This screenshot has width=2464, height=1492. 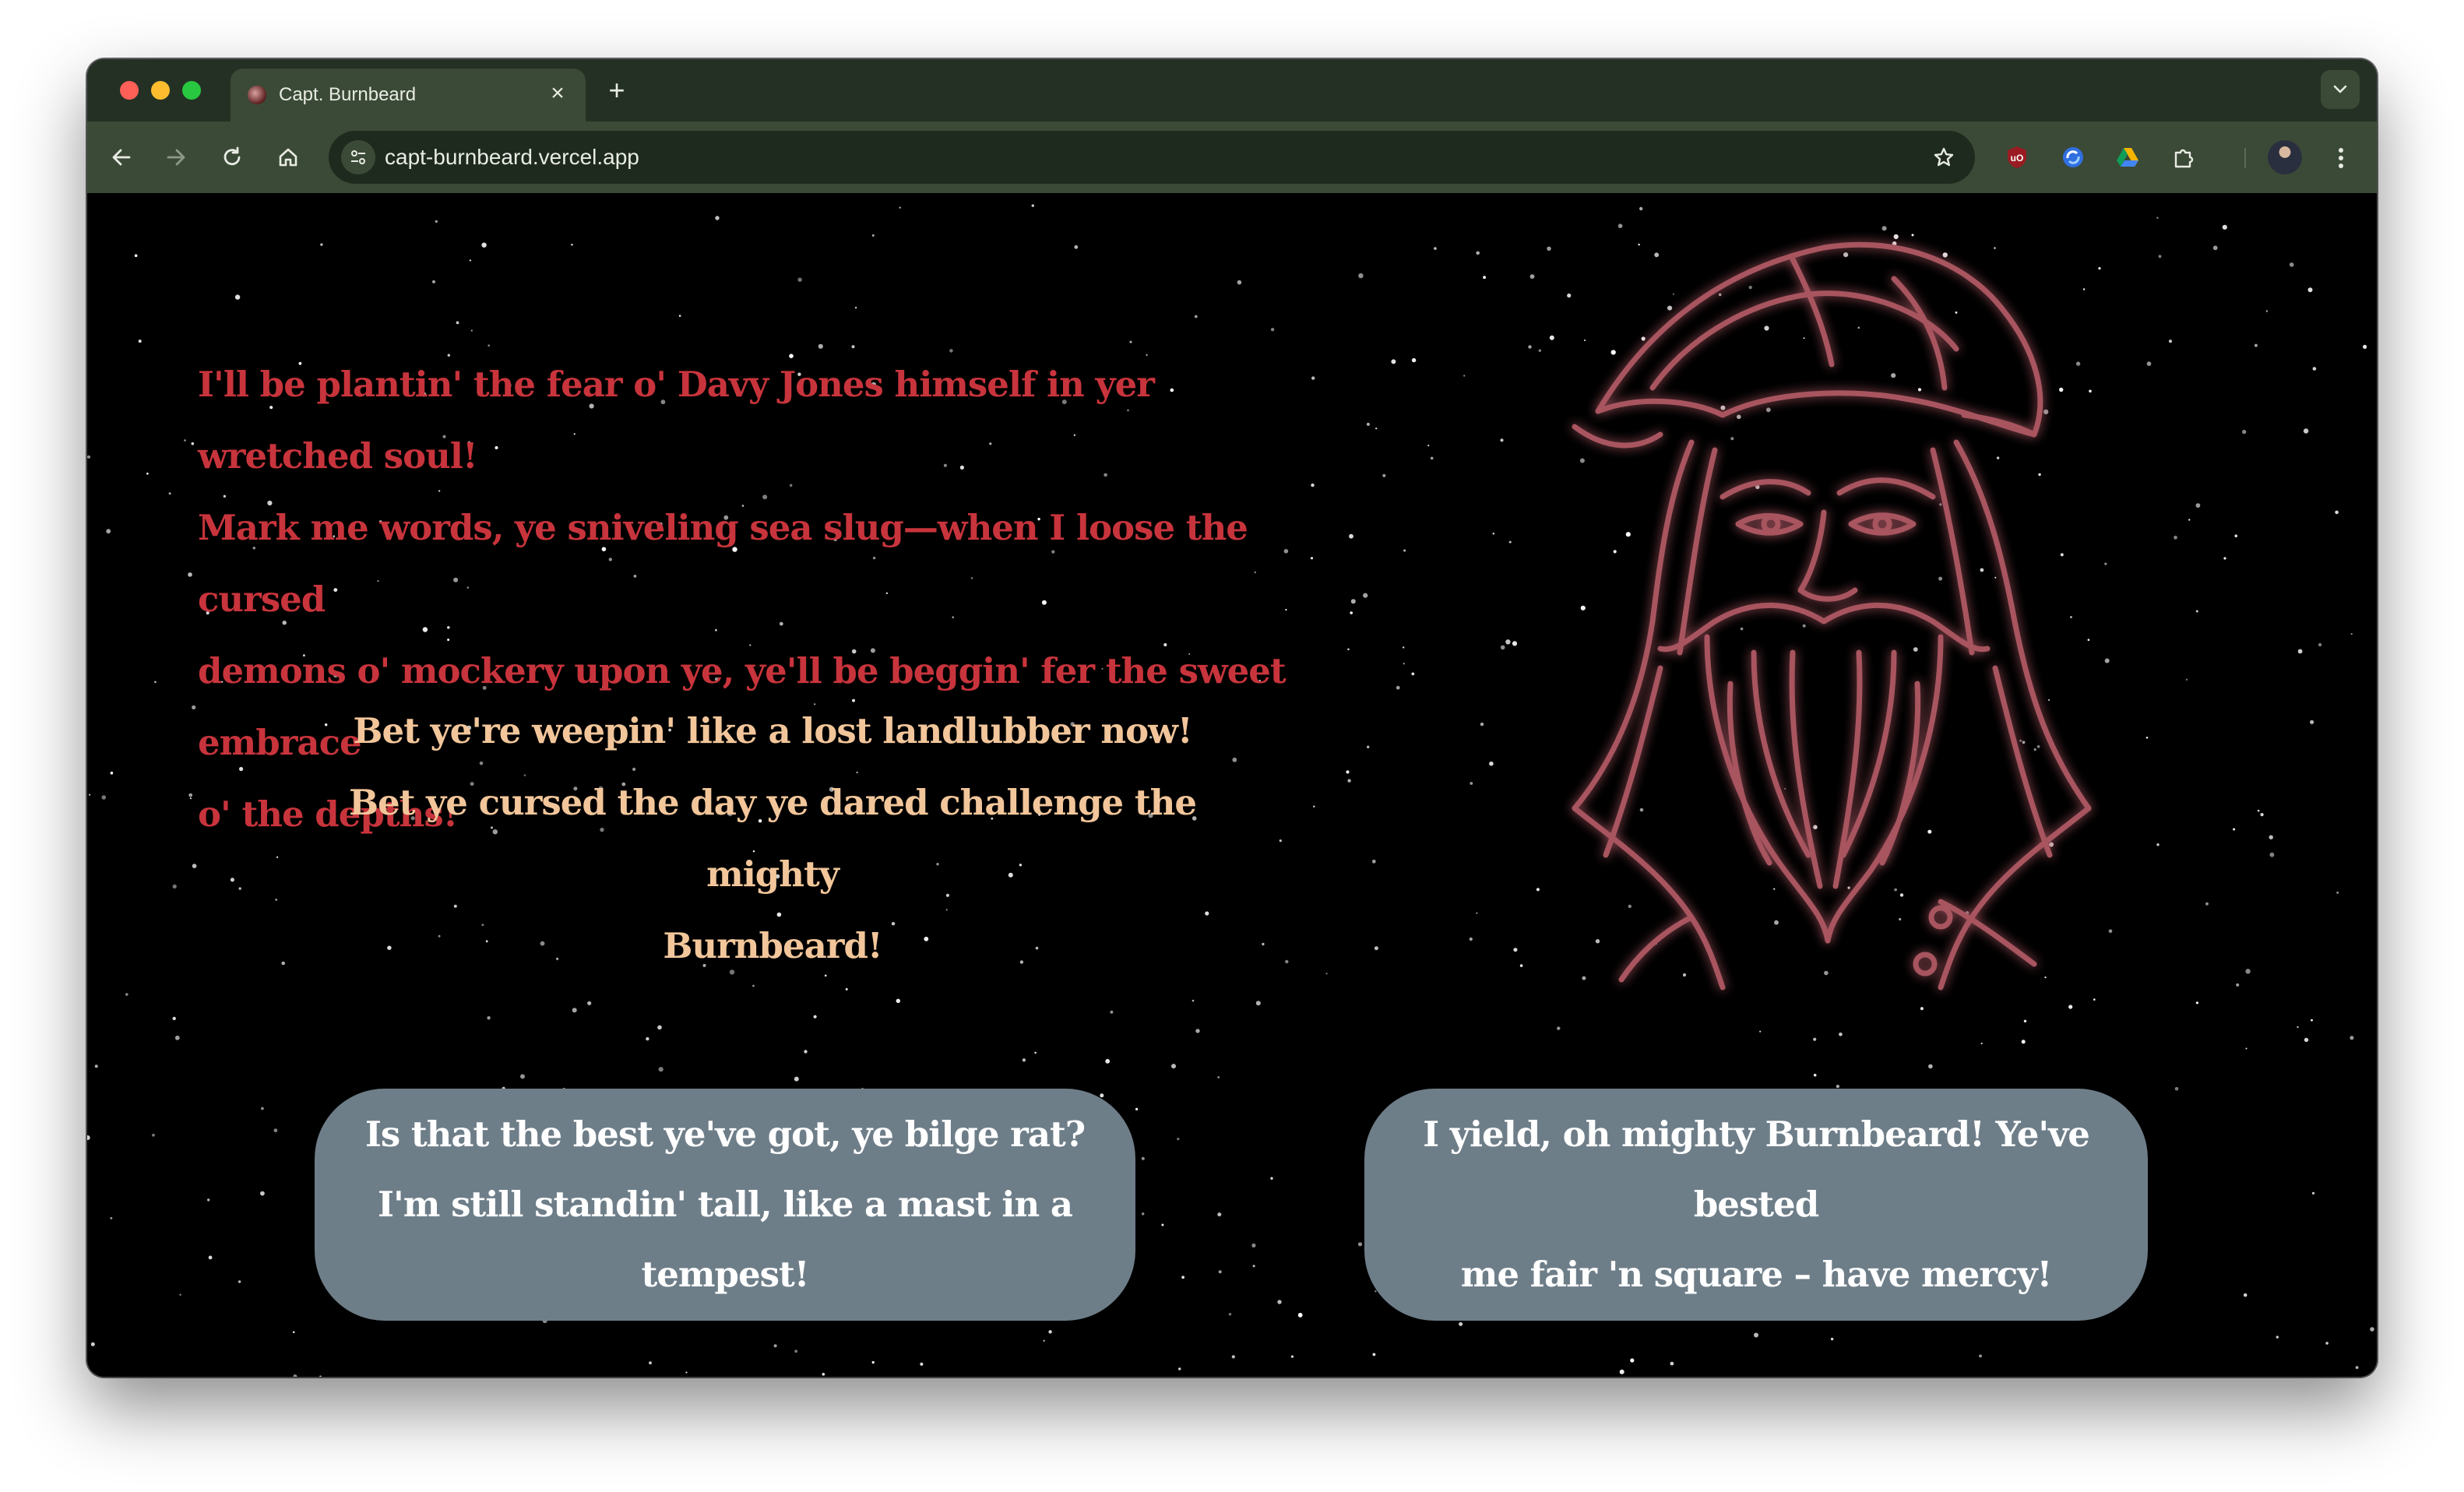 What do you see at coordinates (122, 157) in the screenshot?
I see `back-button` at bounding box center [122, 157].